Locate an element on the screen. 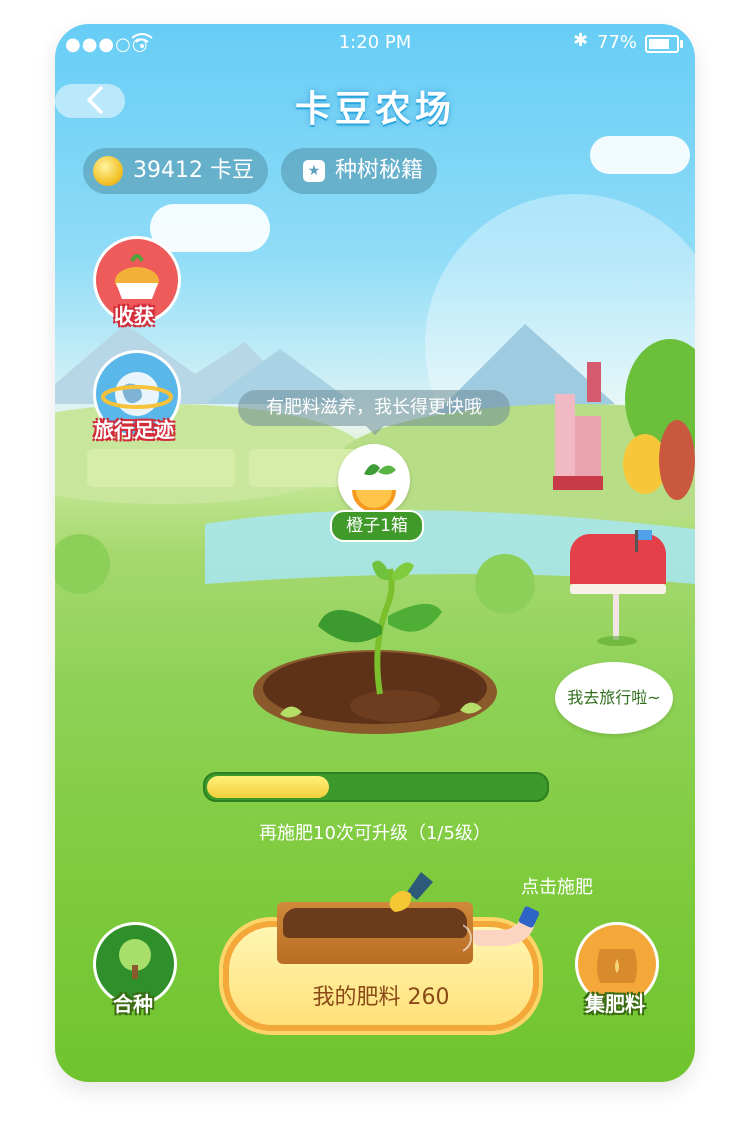  planting-guide-button: ★ 种树秘籍 is located at coordinates (359, 171).